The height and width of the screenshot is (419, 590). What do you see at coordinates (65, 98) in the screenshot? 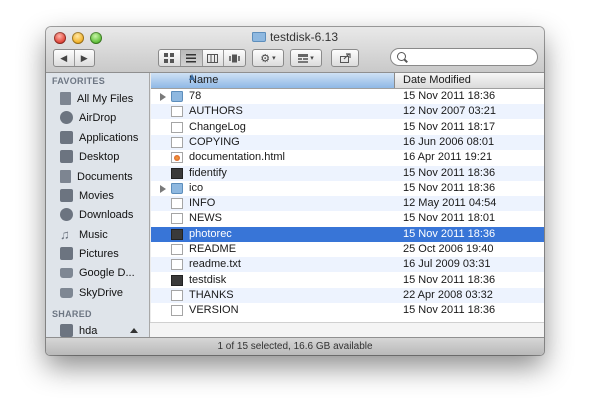
I see `all-files-icon` at bounding box center [65, 98].